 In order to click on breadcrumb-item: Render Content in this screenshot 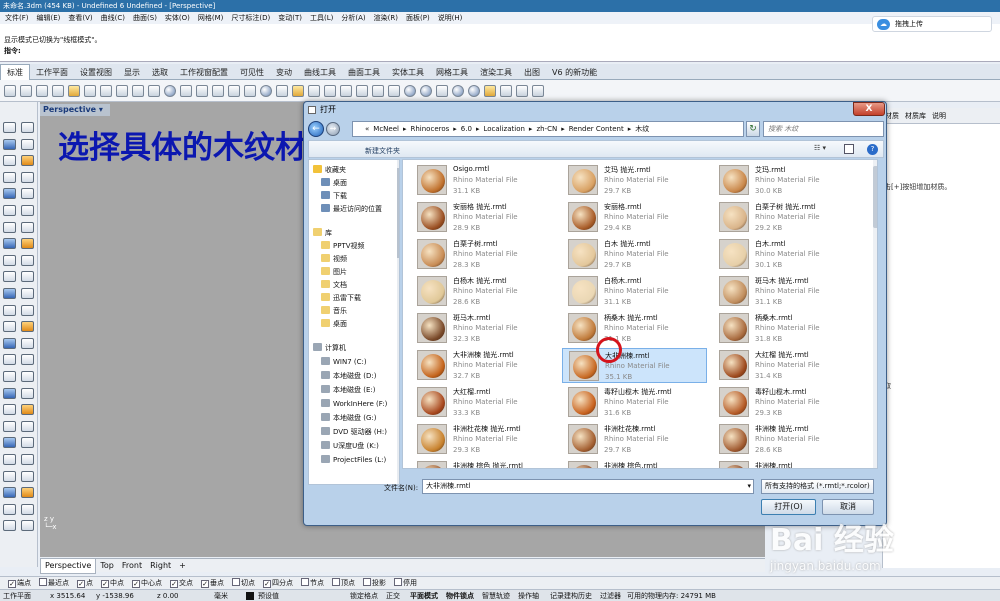, I will do `click(596, 129)`.